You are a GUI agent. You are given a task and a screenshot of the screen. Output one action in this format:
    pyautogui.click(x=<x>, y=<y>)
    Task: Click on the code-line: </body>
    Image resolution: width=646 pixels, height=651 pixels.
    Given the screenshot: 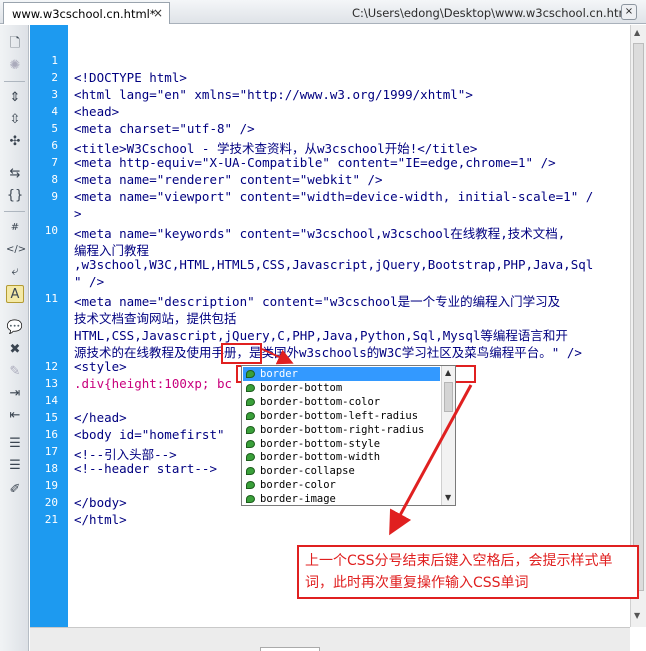 What is the action you would take?
    pyautogui.click(x=100, y=502)
    